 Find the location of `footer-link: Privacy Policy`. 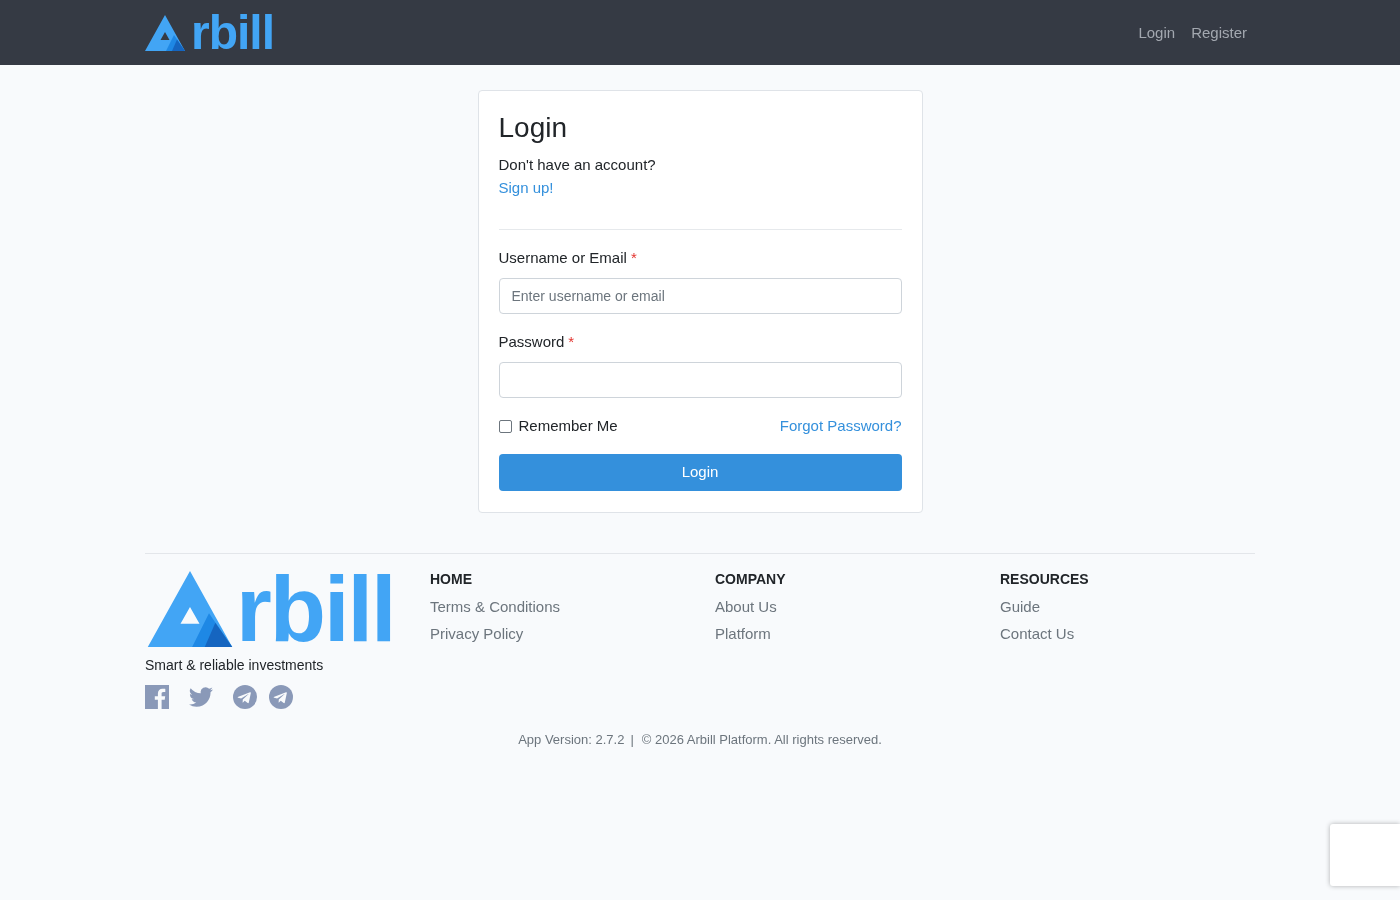

footer-link: Privacy Policy is located at coordinates (477, 634).